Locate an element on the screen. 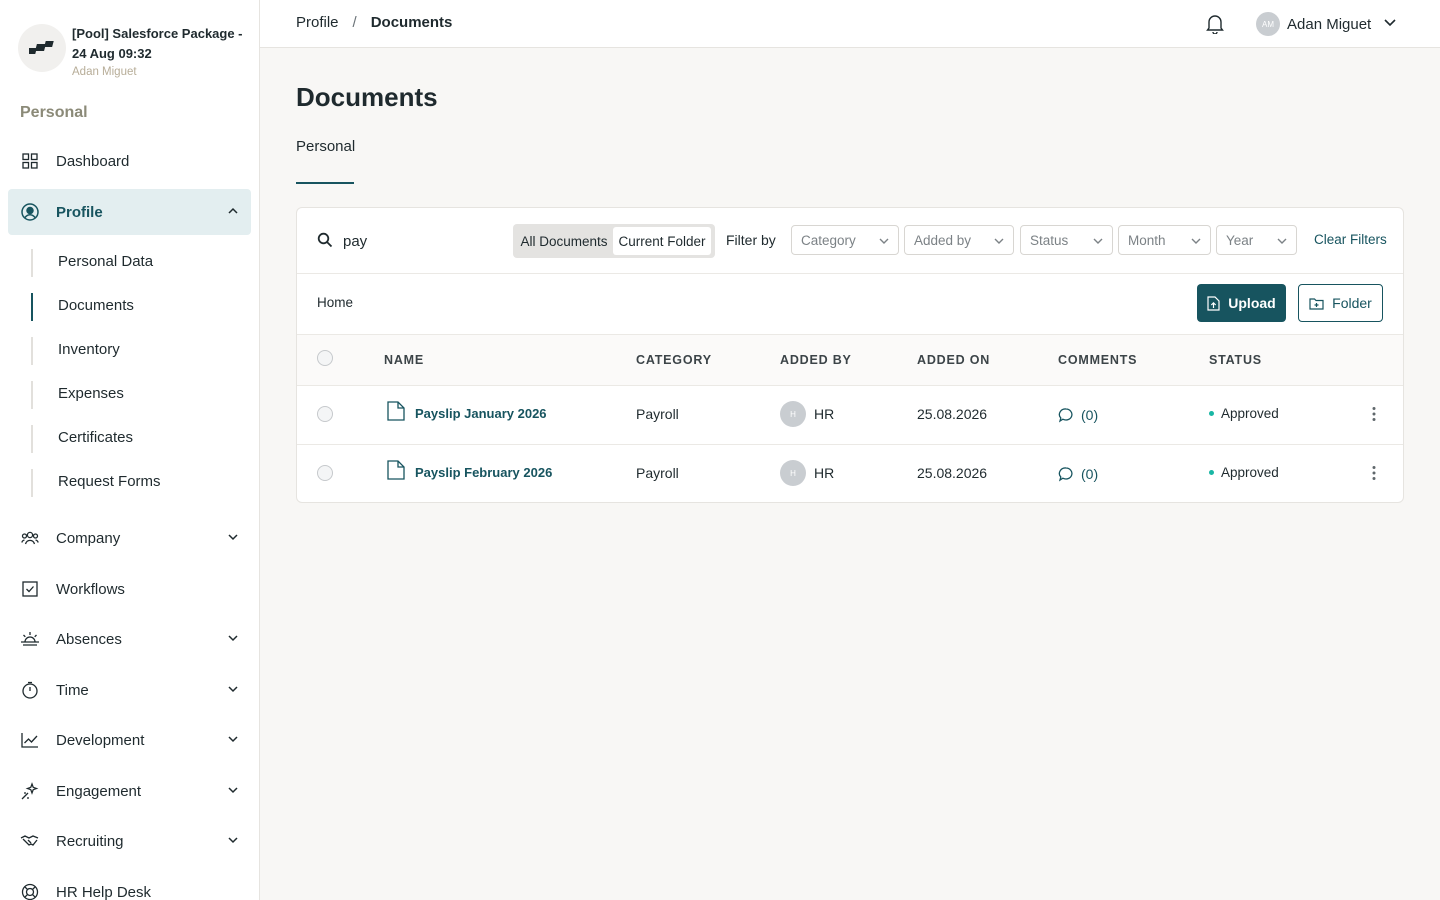 The height and width of the screenshot is (900, 1440). status-filter: Status is located at coordinates (1066, 240).